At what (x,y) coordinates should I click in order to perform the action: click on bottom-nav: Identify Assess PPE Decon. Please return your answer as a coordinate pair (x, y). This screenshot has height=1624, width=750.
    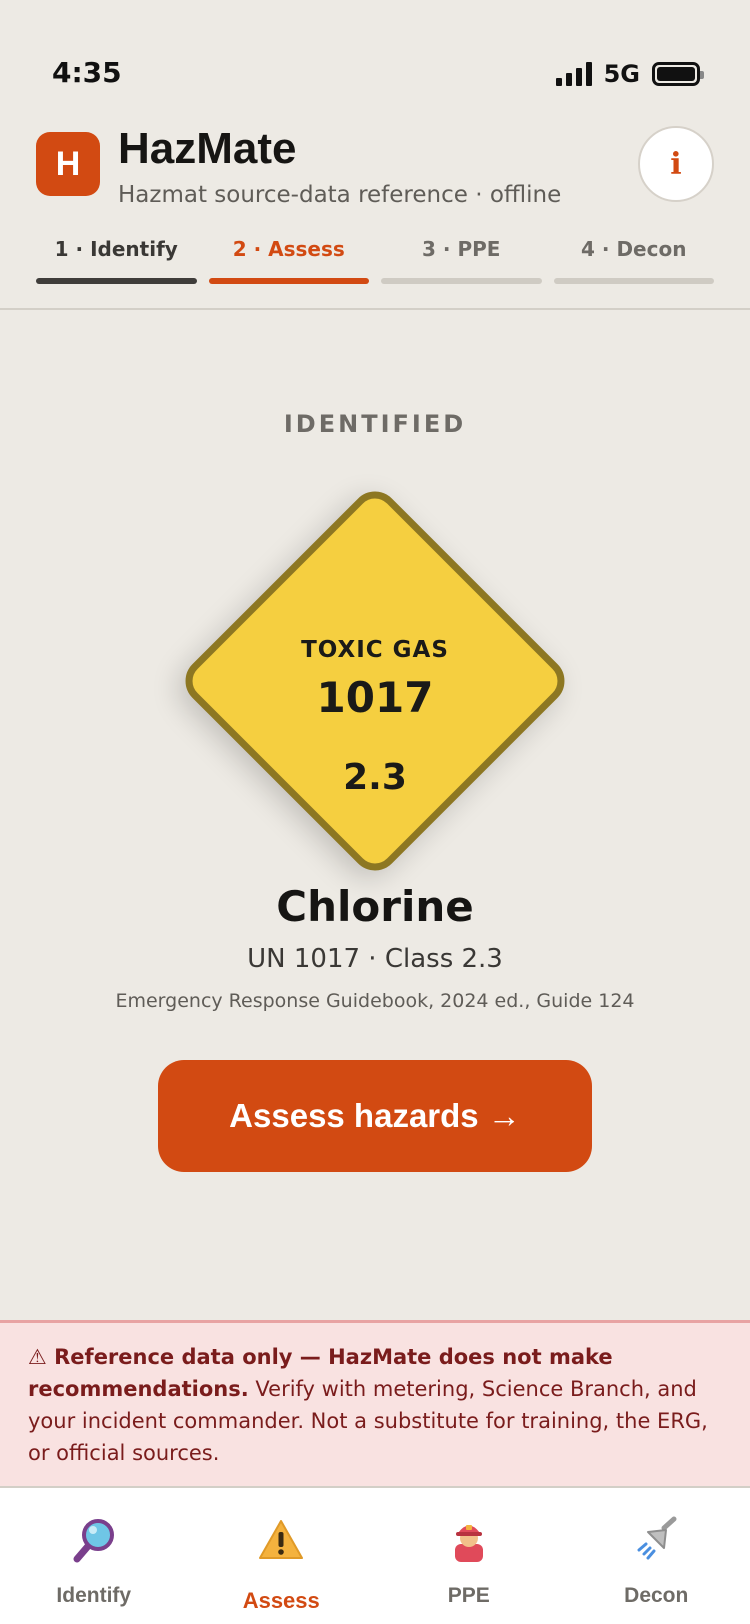
    Looking at the image, I should click on (375, 1555).